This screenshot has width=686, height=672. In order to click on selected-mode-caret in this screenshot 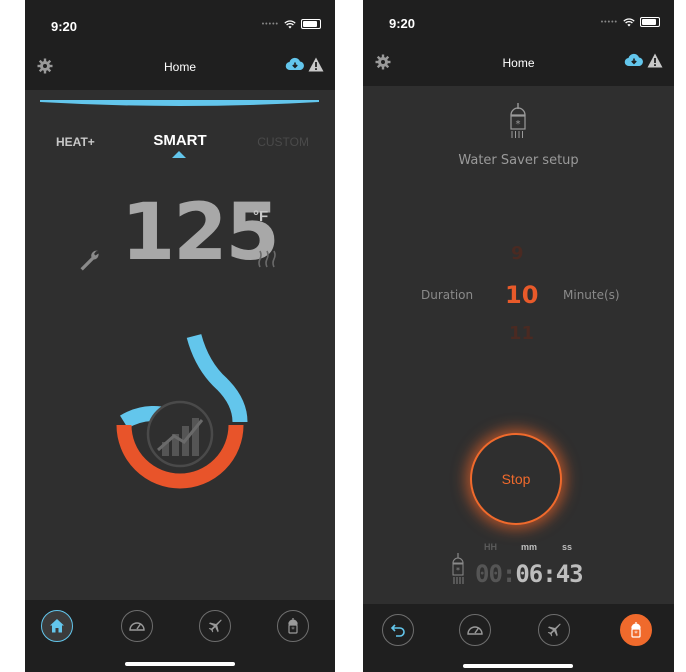, I will do `click(179, 154)`.